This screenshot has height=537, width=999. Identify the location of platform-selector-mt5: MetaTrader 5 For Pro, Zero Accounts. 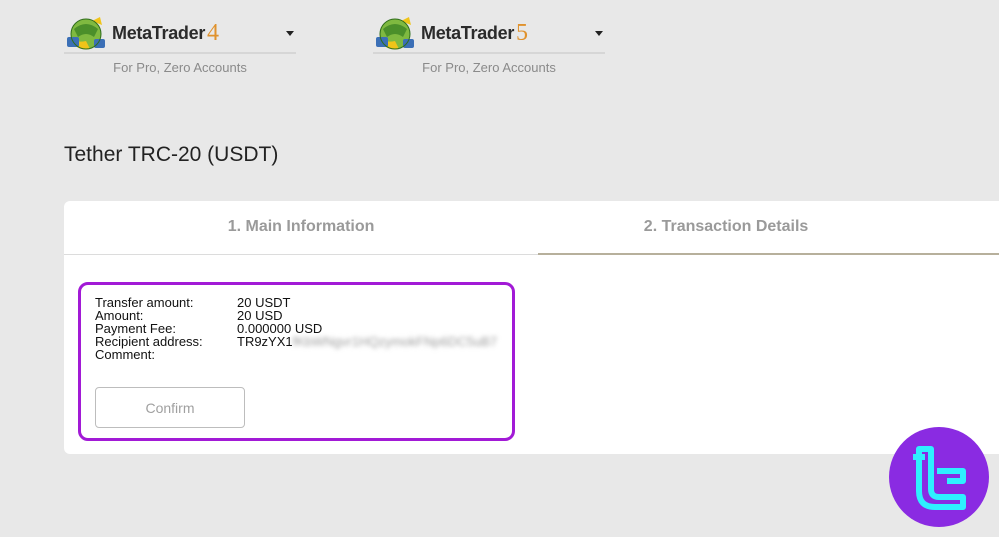
(489, 50).